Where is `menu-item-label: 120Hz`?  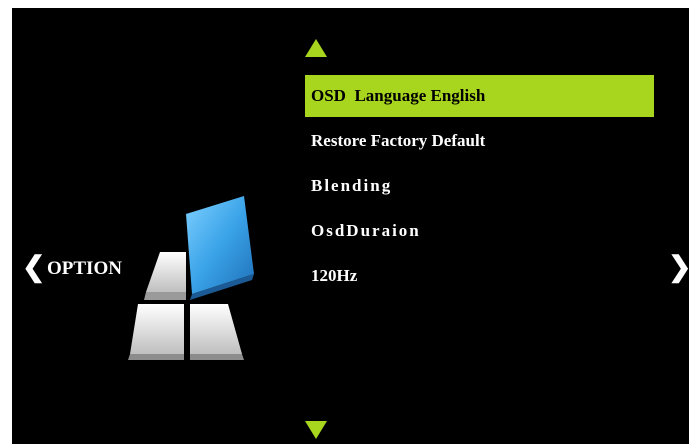 menu-item-label: 120Hz is located at coordinates (334, 275).